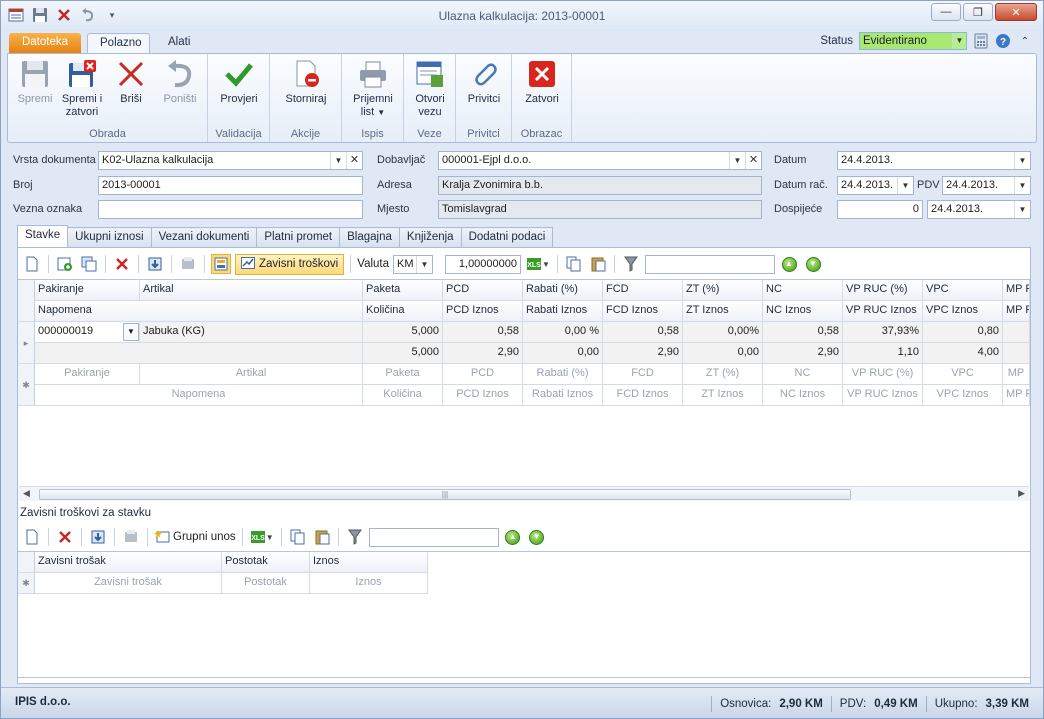 The image size is (1044, 719). What do you see at coordinates (513, 537) in the screenshot?
I see `move-up-cost-icon: ▲` at bounding box center [513, 537].